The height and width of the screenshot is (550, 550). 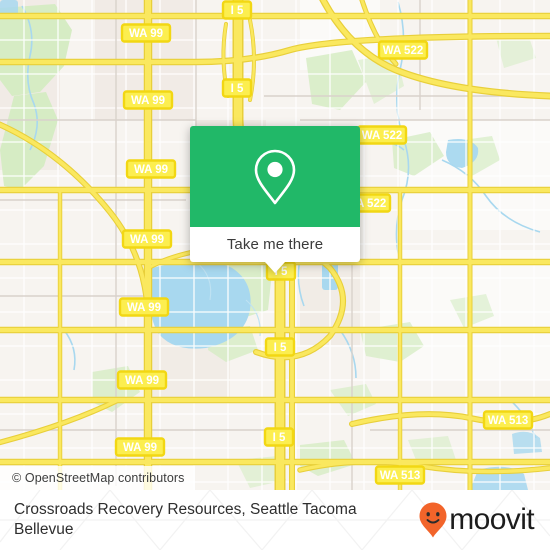 What do you see at coordinates (433, 520) in the screenshot?
I see `moovit-smiley-pin-icon` at bounding box center [433, 520].